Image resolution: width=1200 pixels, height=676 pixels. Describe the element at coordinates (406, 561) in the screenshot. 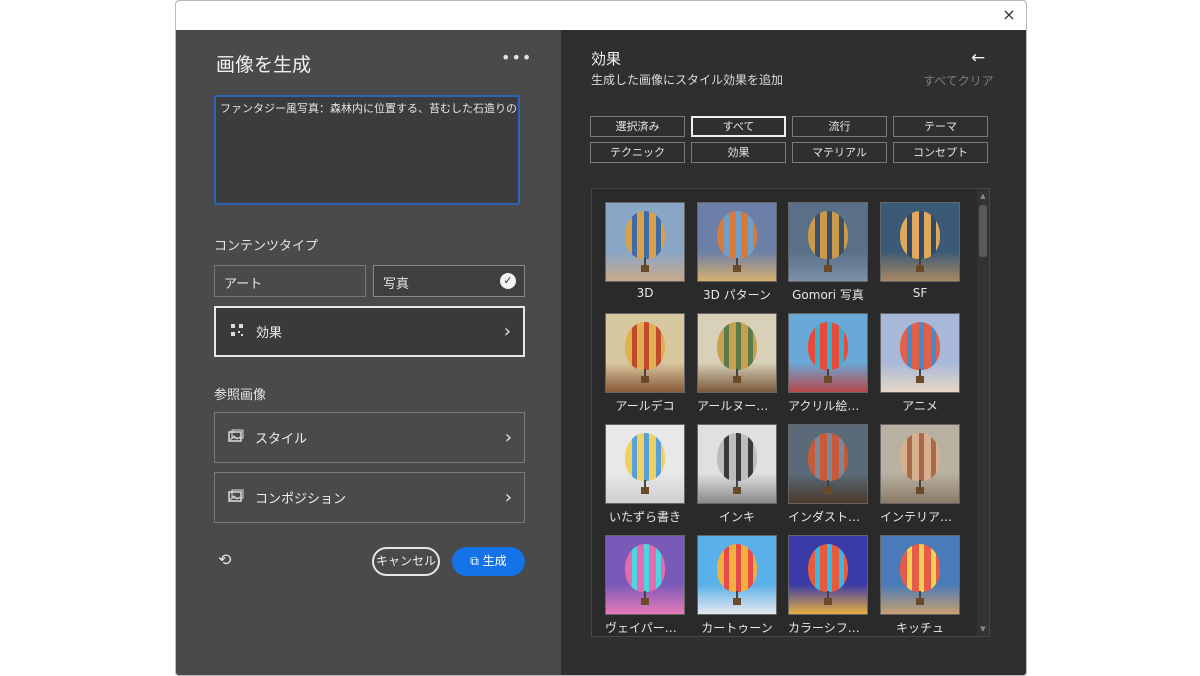

I see `cancel-button: キャンセル` at that location.